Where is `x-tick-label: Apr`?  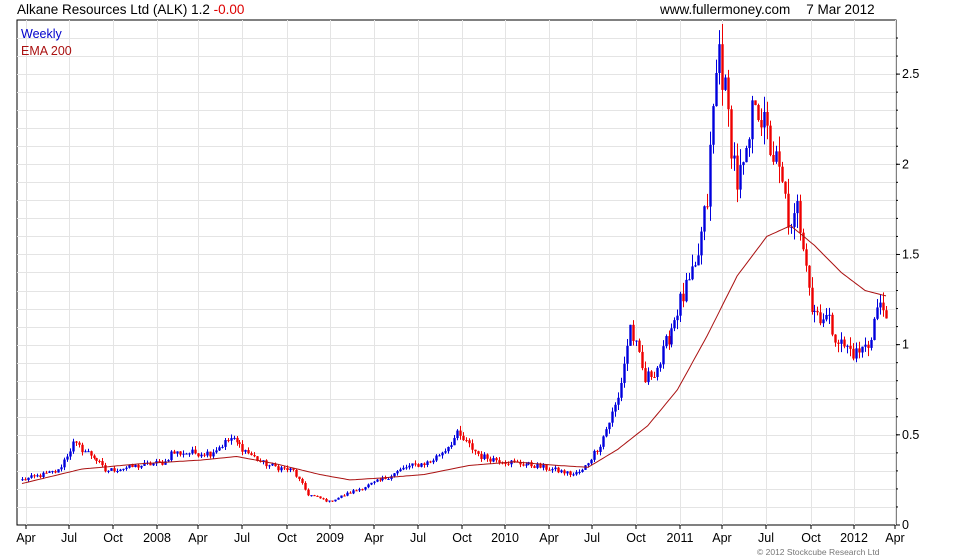
x-tick-label: Apr is located at coordinates (894, 538).